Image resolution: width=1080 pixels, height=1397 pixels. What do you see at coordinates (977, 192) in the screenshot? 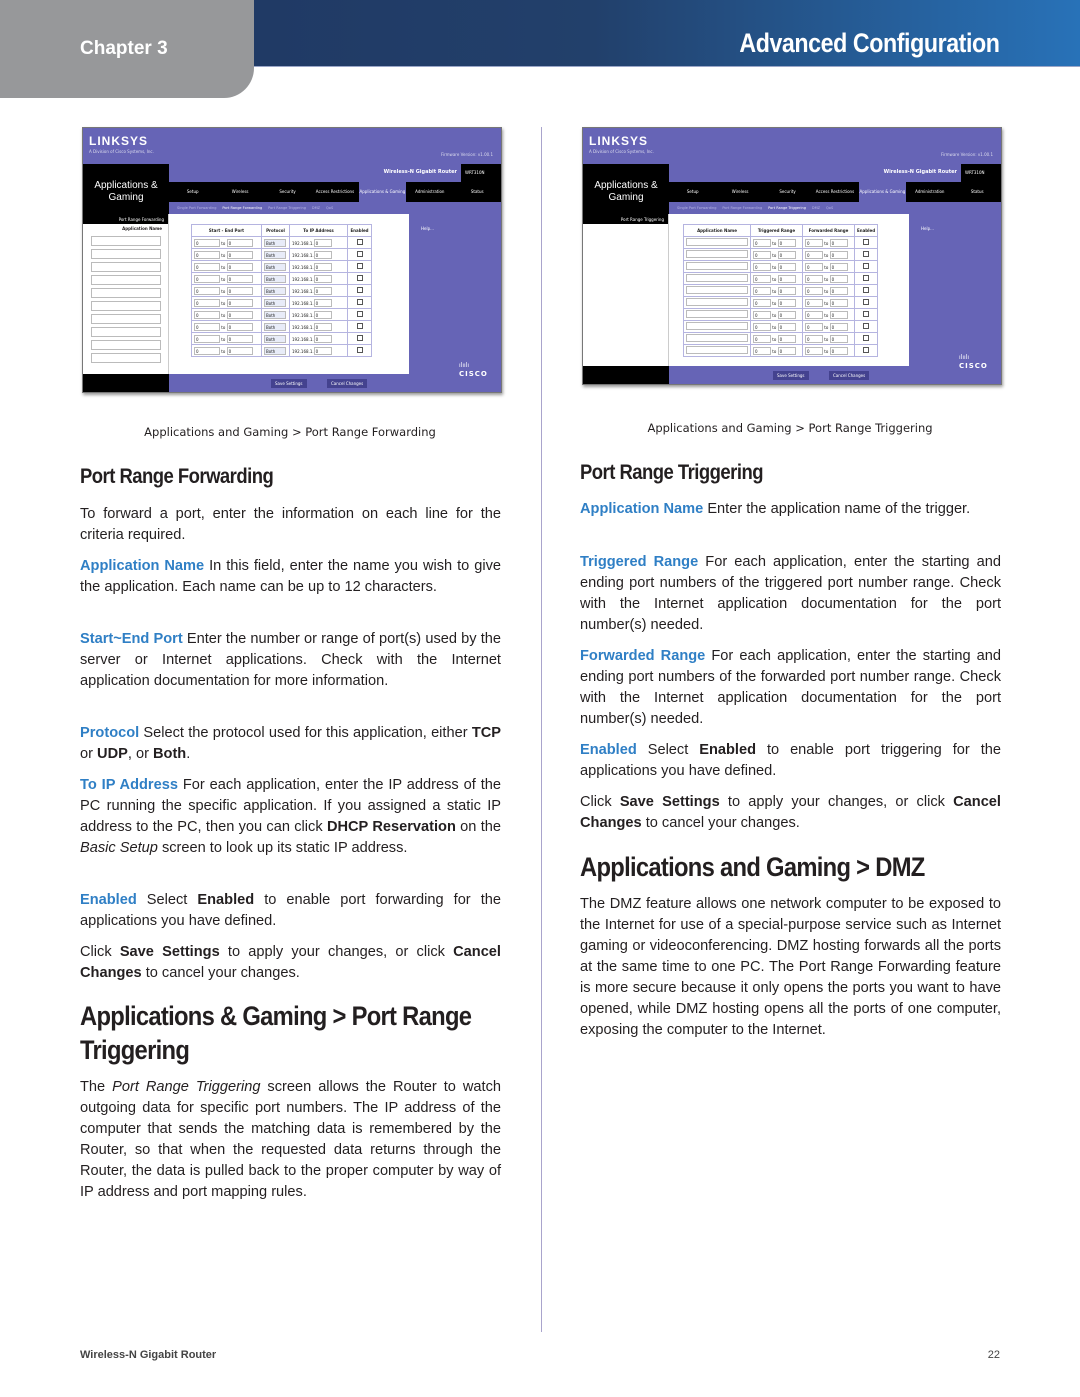
I see `tab-status: Status` at bounding box center [977, 192].